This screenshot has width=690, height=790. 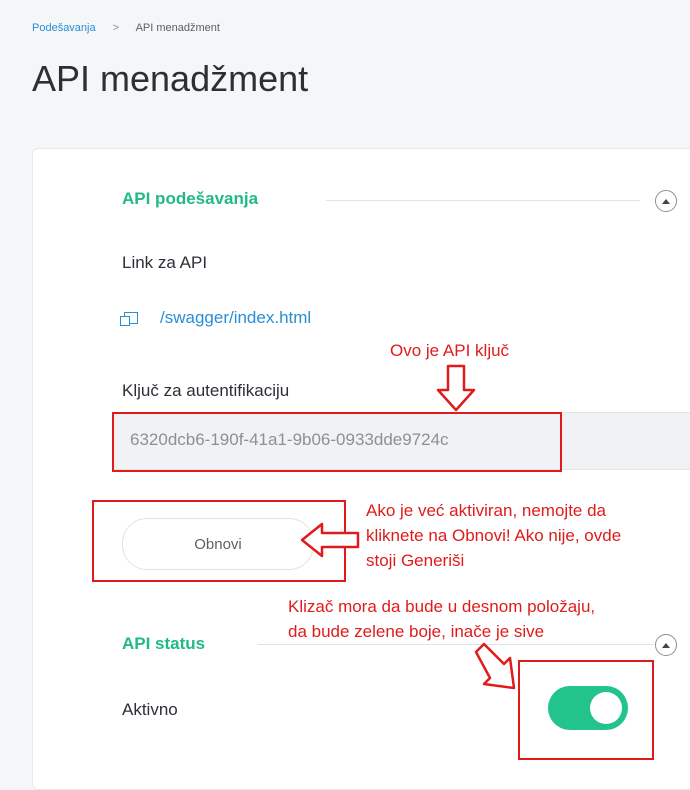 What do you see at coordinates (586, 710) in the screenshot?
I see `annotation-toggle-box` at bounding box center [586, 710].